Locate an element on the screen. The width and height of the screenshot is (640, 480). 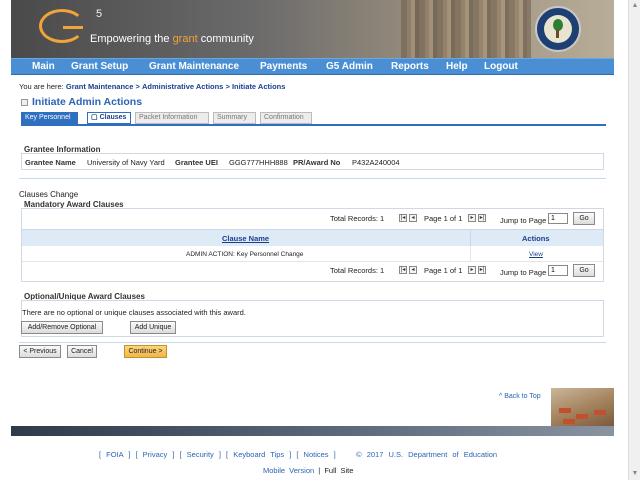
clauses-change-label: Clauses Change is located at coordinates (49, 194).